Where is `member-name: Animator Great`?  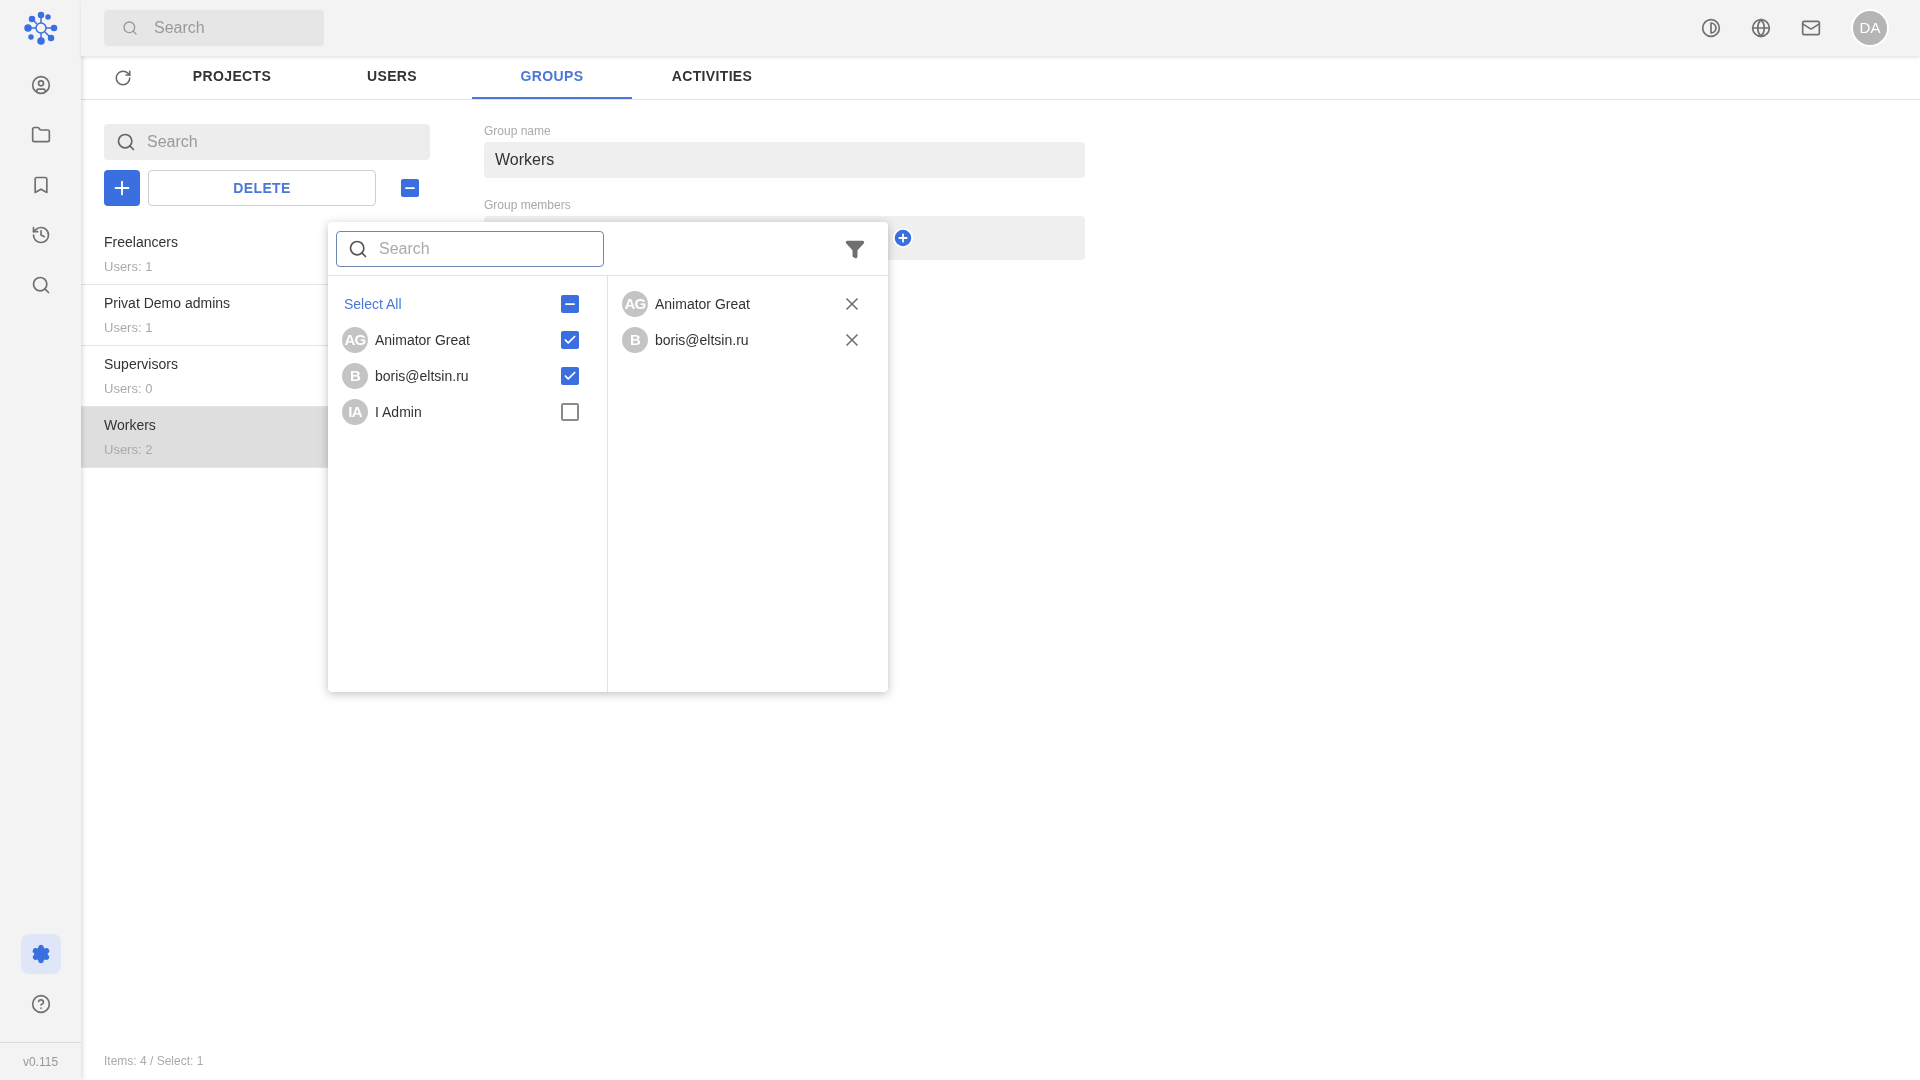 member-name: Animator Great is located at coordinates (703, 304).